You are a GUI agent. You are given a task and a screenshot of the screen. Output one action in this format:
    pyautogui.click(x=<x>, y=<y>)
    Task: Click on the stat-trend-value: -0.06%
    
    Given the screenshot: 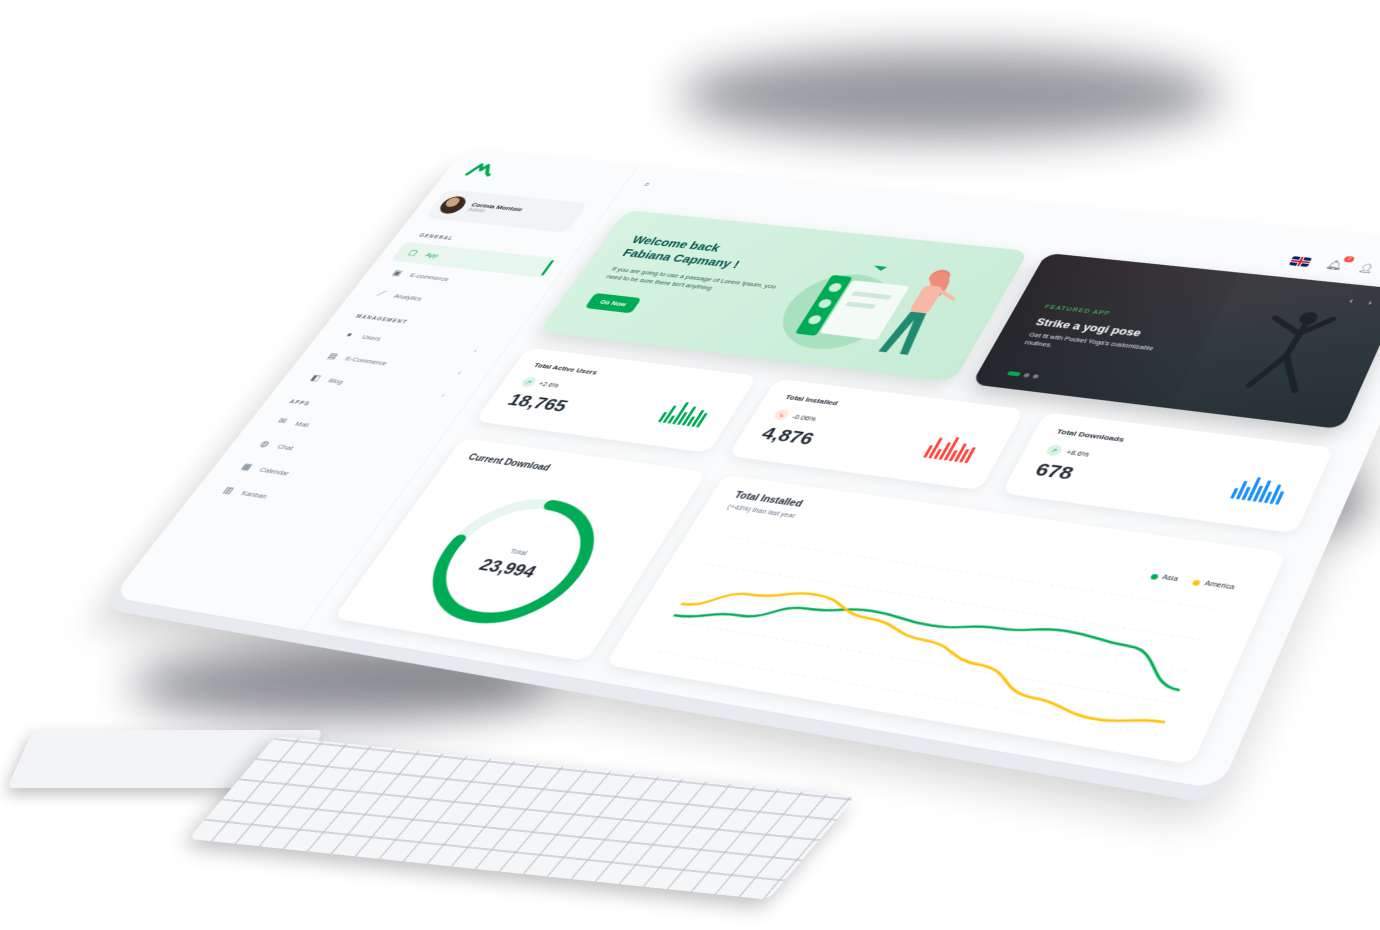 What is the action you would take?
    pyautogui.click(x=804, y=418)
    